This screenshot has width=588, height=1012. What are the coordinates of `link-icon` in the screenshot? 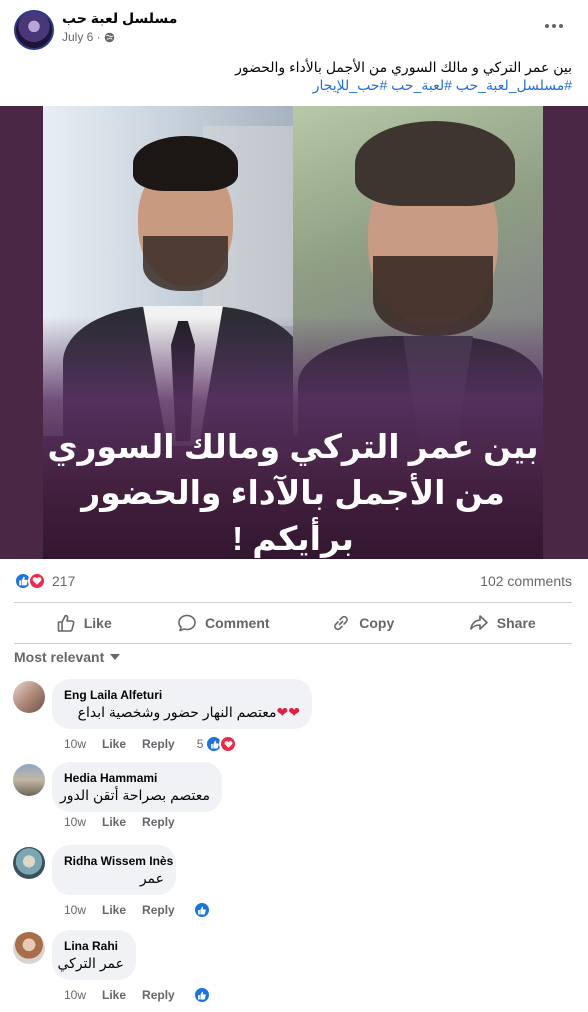 It's located at (341, 623).